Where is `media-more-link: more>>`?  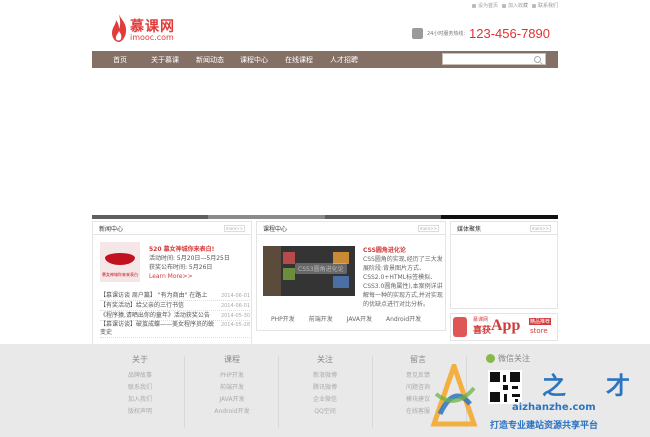
media-more-link: more>> is located at coordinates (540, 228).